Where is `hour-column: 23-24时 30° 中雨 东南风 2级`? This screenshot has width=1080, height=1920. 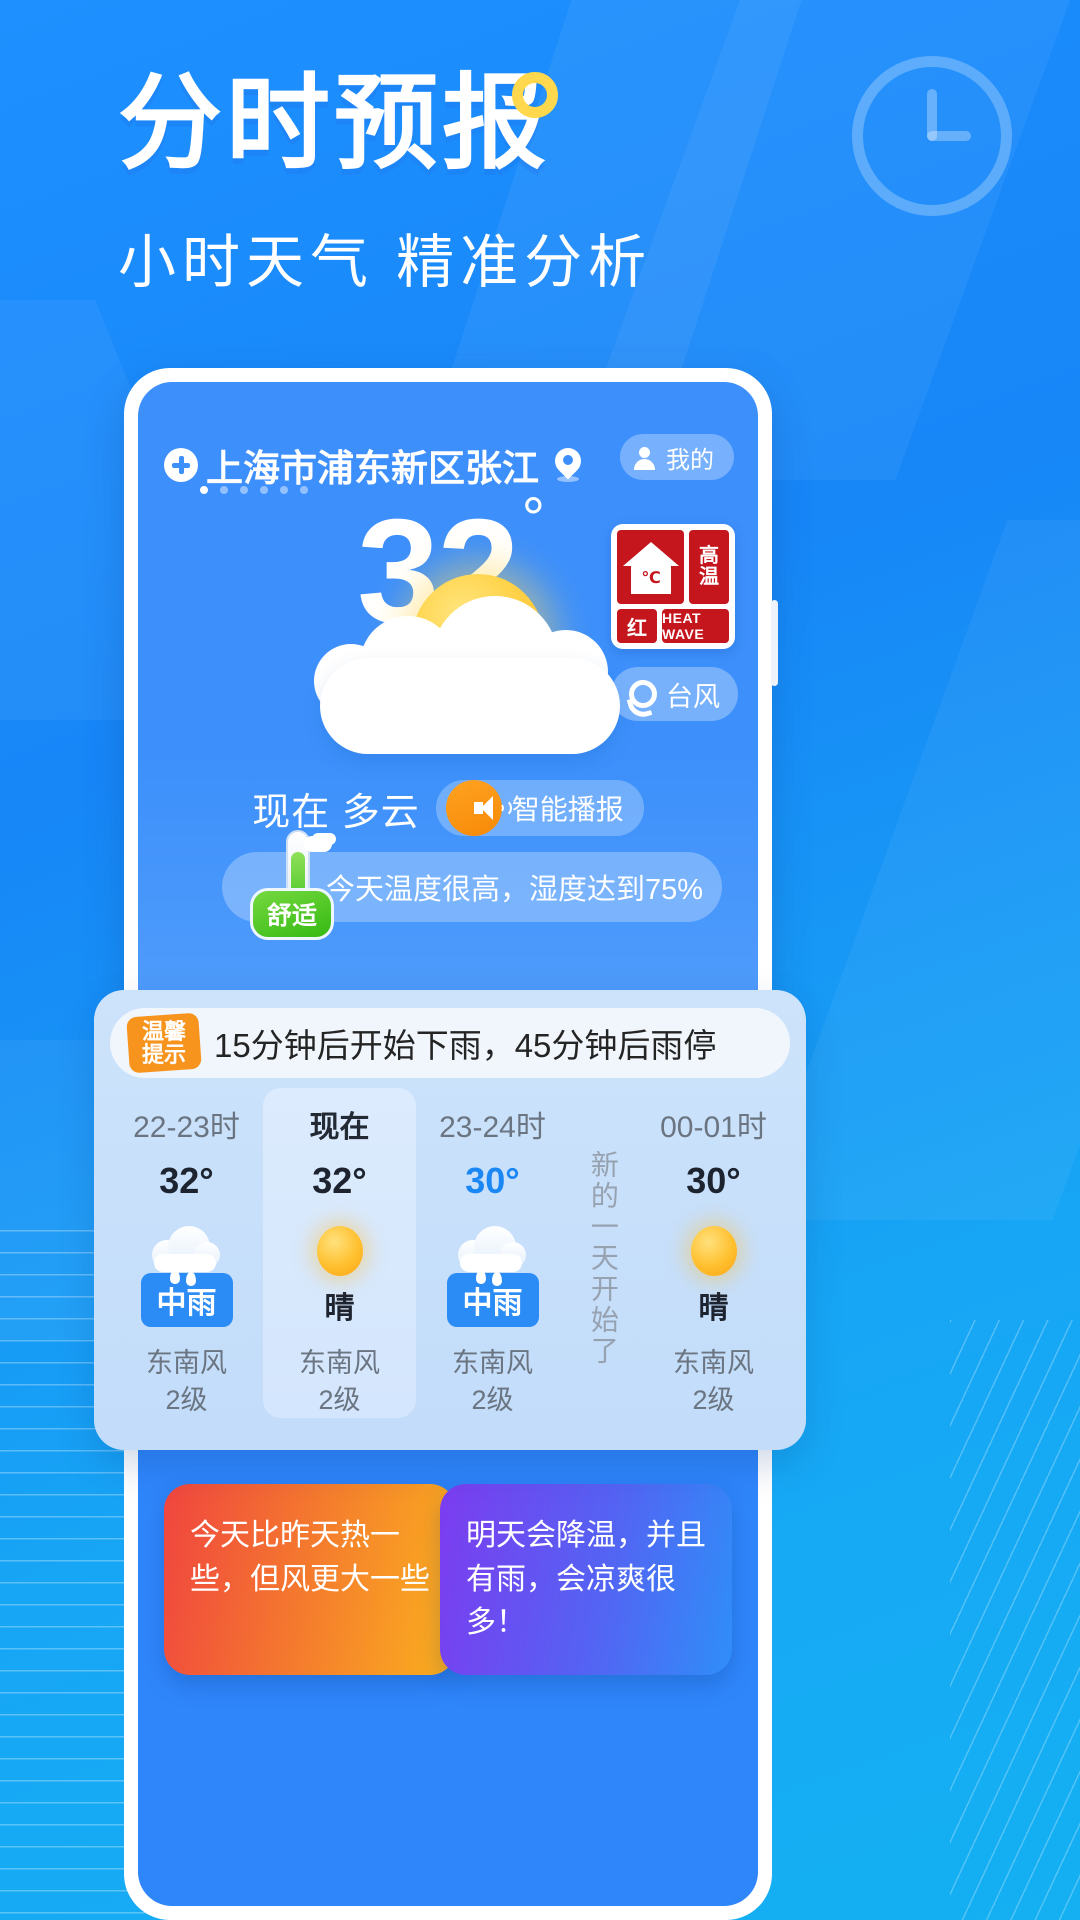
hour-column: 23-24时 30° 中雨 东南风 2级 is located at coordinates (492, 1253).